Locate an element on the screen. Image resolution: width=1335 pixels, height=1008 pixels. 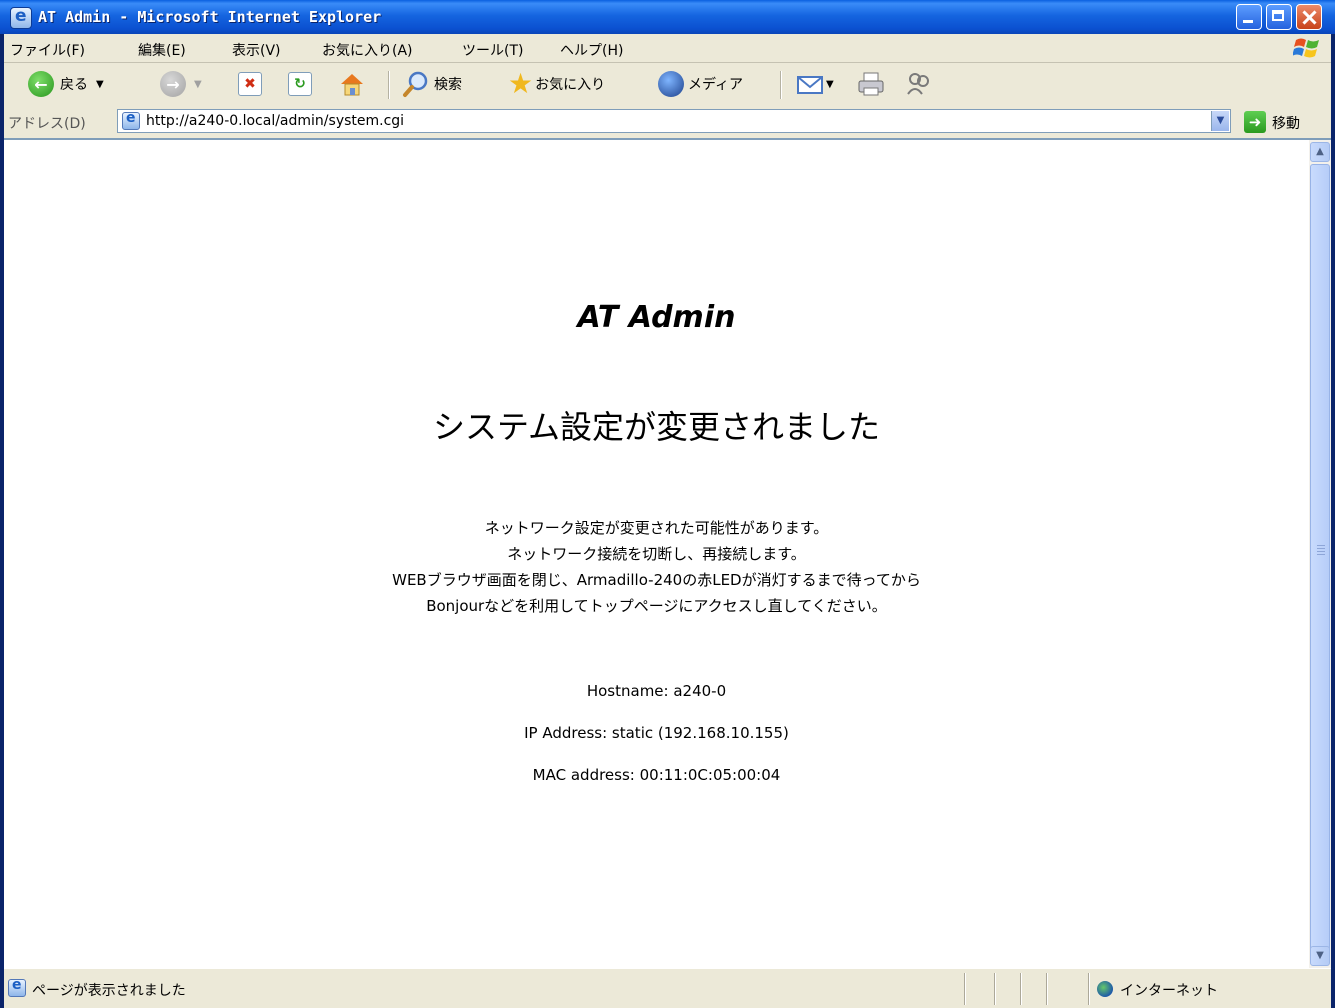
favorites-button: ★ お気に入り is located at coordinates (556, 84).